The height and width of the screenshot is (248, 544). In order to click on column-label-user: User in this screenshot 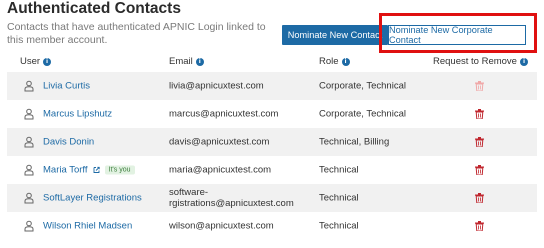, I will do `click(30, 61)`.